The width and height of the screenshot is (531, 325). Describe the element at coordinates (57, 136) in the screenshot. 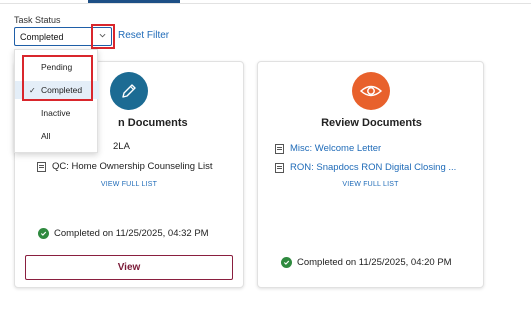

I see `option-all: All` at that location.